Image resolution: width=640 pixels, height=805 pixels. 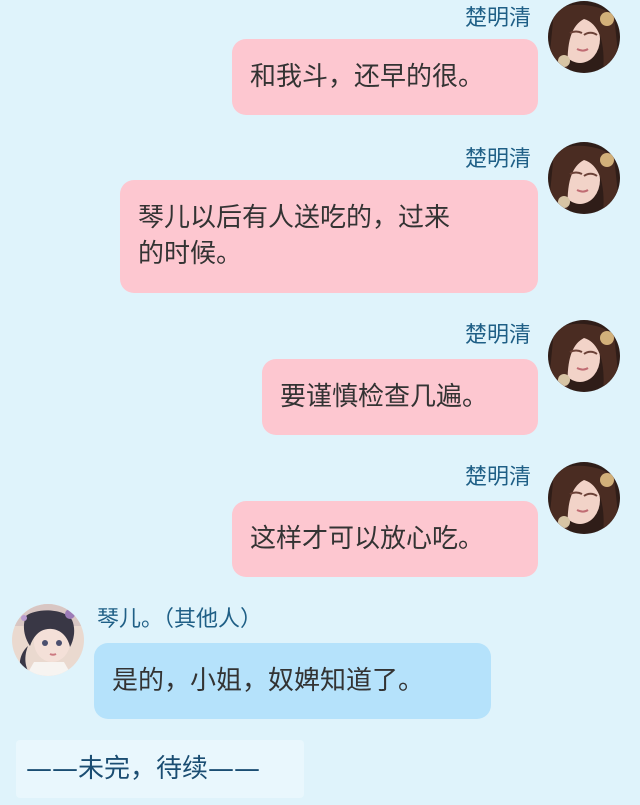 What do you see at coordinates (292, 681) in the screenshot?
I see `message-bubble: 是的，小姐，奴婢知道了。` at bounding box center [292, 681].